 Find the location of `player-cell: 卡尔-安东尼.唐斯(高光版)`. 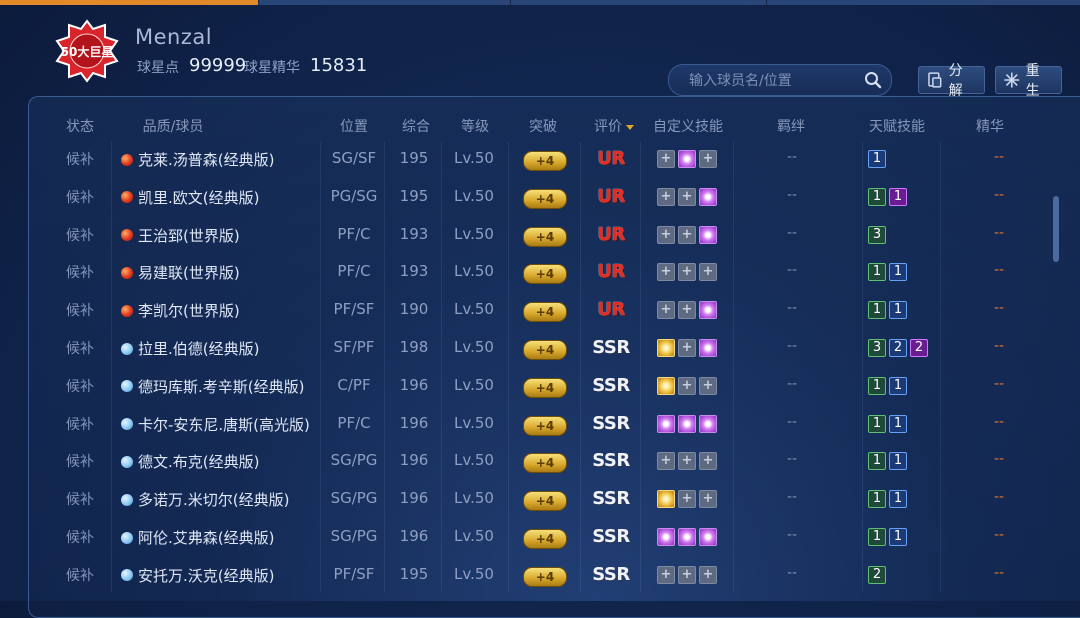

player-cell: 卡尔-安东尼.唐斯(高光版) is located at coordinates (215, 424).